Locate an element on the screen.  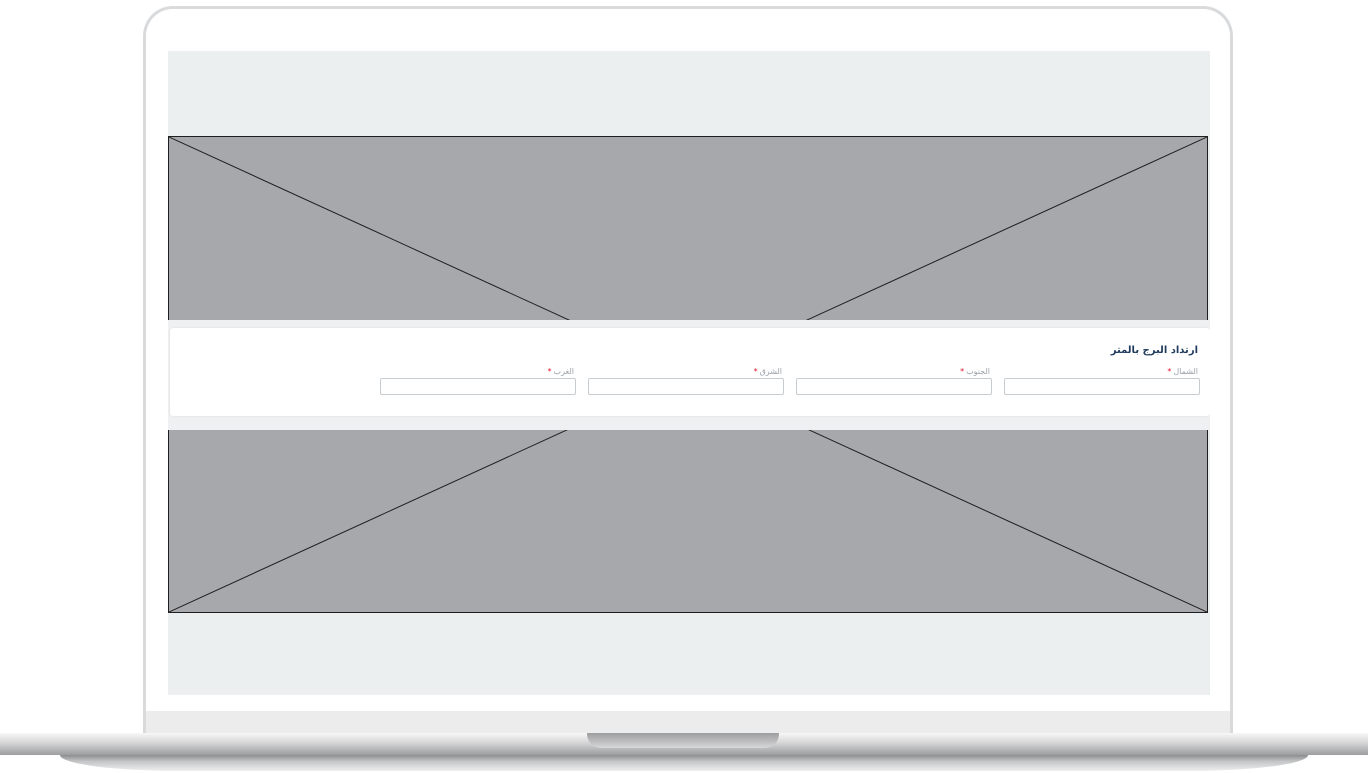
field-west: الغرب* is located at coordinates (478, 380).